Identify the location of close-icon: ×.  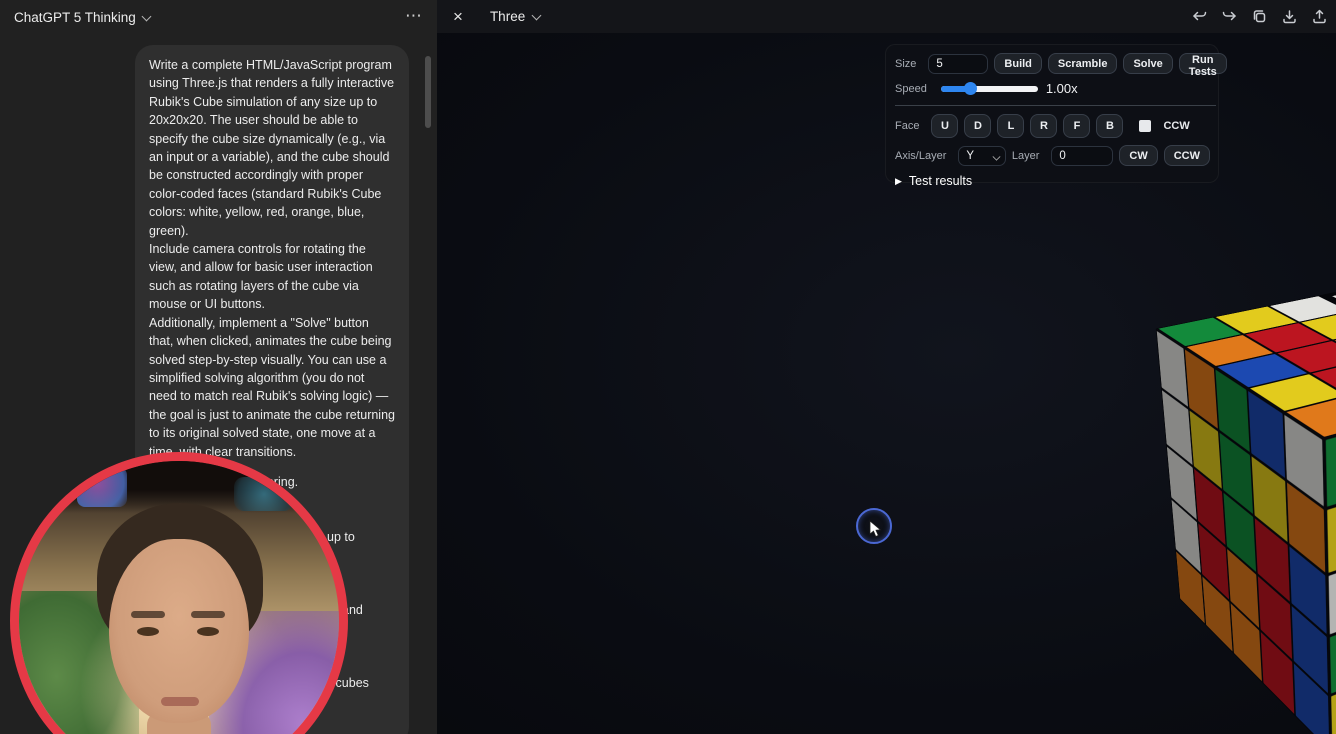
(458, 16).